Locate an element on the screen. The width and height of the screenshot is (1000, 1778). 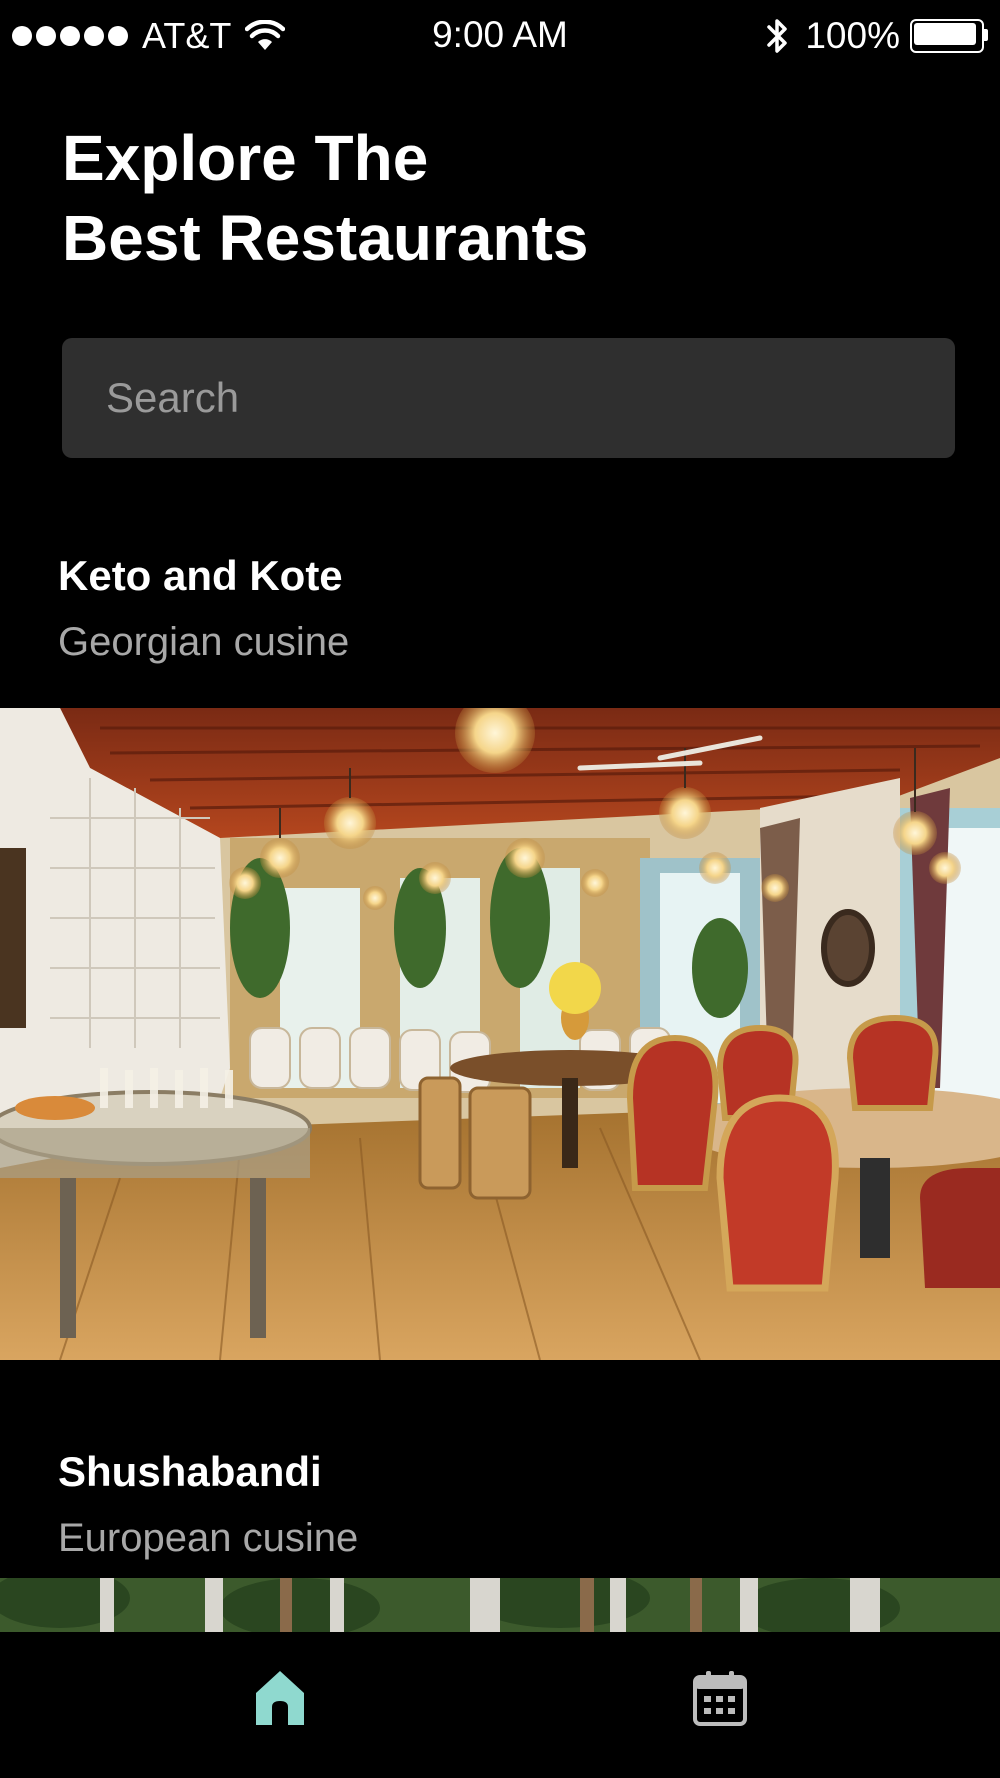
page-title-line-1: Explore The is located at coordinates (245, 158).